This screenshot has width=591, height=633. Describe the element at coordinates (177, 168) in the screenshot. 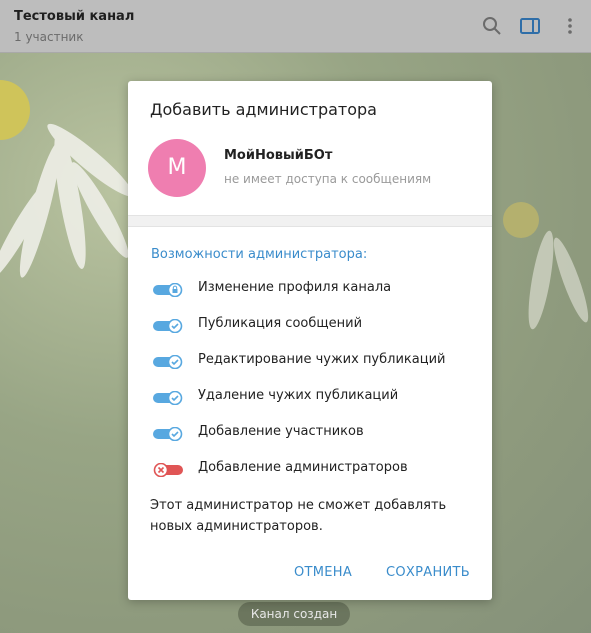

I see `avatar: М` at that location.